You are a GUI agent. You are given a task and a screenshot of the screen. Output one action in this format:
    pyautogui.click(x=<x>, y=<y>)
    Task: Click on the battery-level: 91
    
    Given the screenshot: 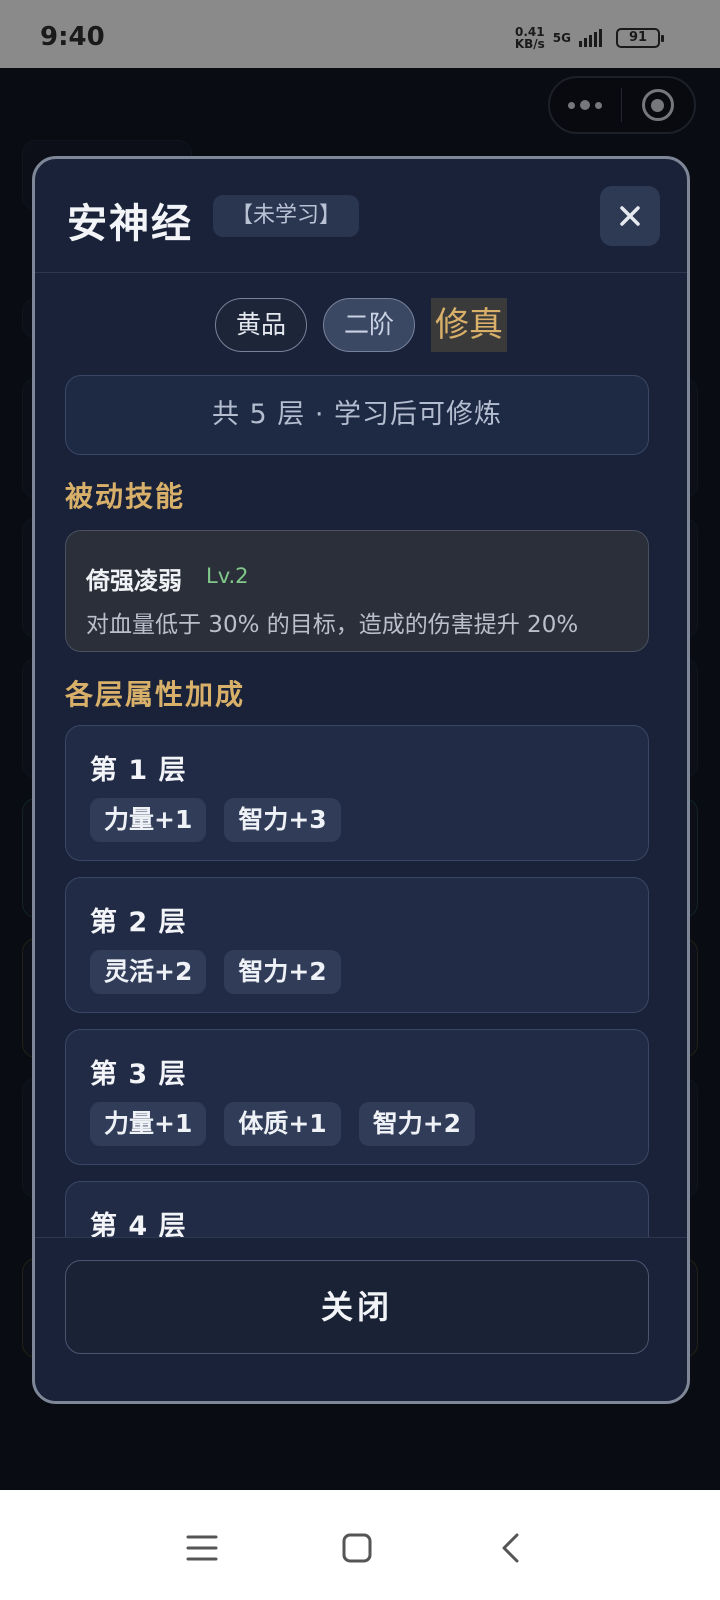 What is the action you would take?
    pyautogui.click(x=638, y=37)
    